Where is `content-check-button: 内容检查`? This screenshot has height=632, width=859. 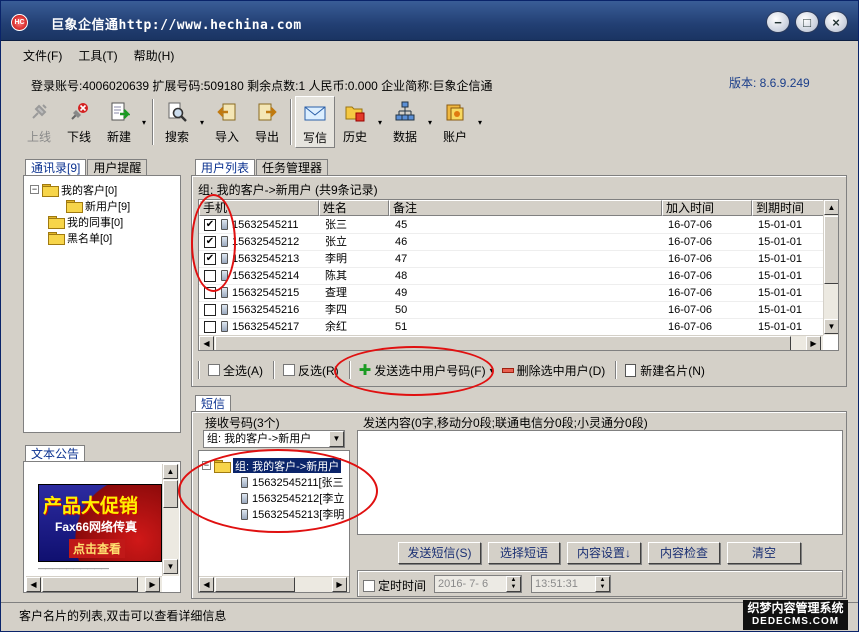 content-check-button: 内容检查 is located at coordinates (684, 553).